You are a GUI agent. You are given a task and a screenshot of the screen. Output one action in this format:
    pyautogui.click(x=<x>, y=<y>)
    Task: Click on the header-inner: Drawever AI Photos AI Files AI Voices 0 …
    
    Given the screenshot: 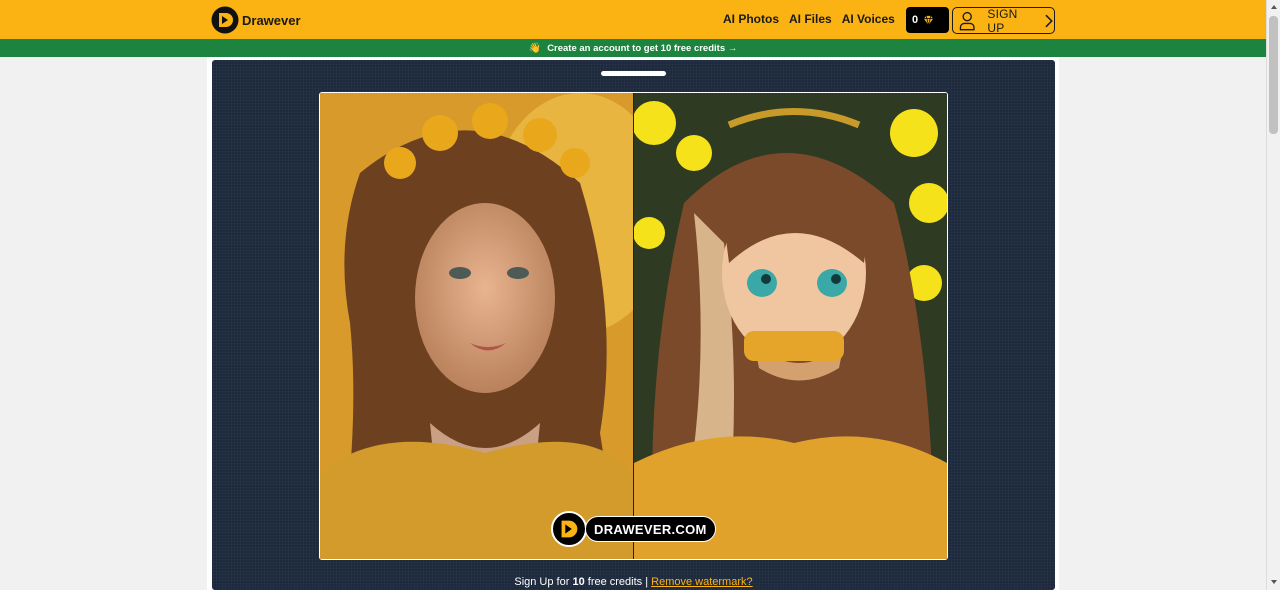 What is the action you would take?
    pyautogui.click(x=633, y=19)
    